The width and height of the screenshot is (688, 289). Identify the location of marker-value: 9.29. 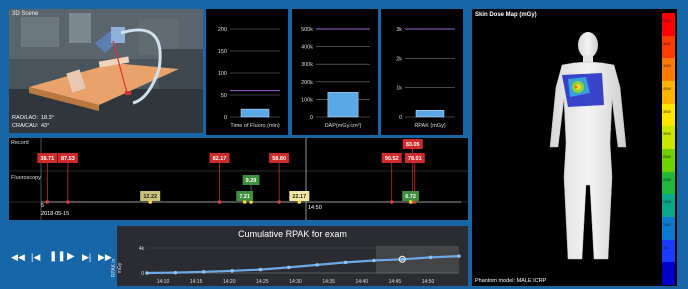
(251, 181).